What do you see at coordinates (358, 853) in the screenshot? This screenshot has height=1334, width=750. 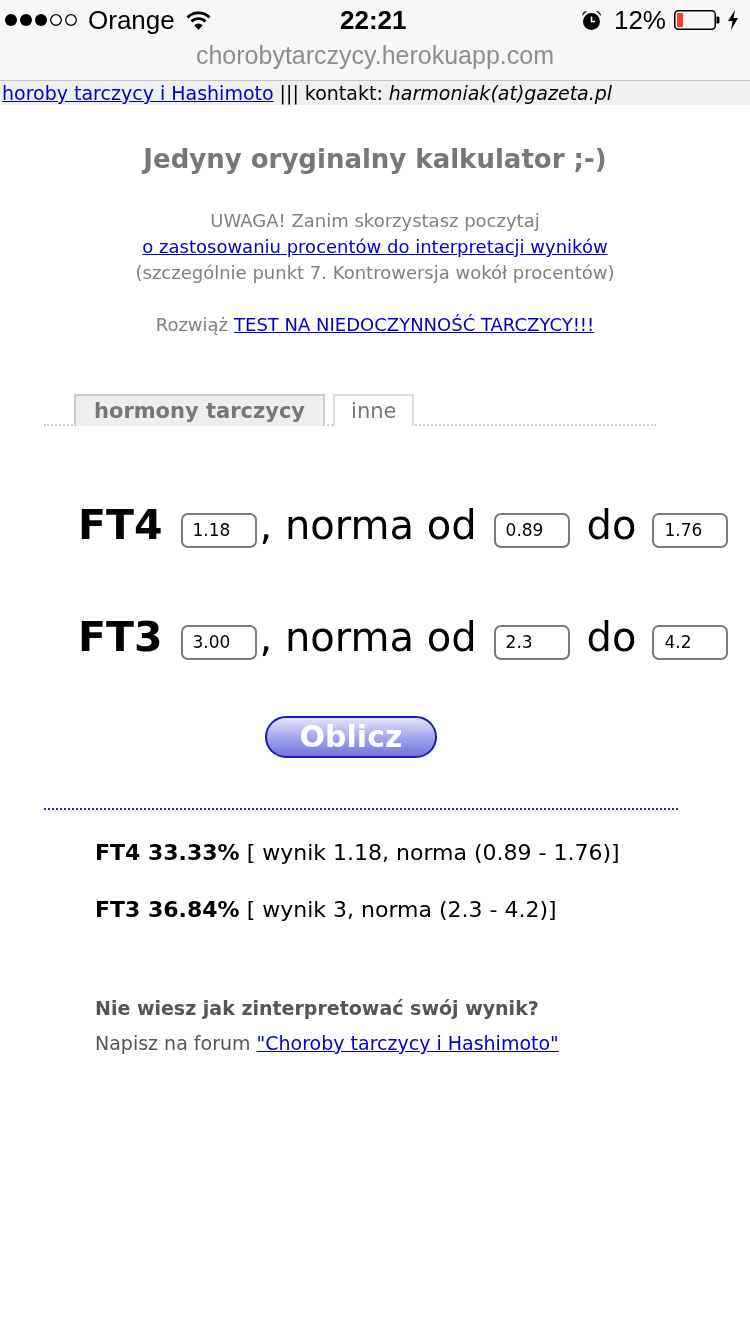 I see `result-text: FT4 33.33% [ wynik 1.18, norma (0.89 - 1.76)]` at bounding box center [358, 853].